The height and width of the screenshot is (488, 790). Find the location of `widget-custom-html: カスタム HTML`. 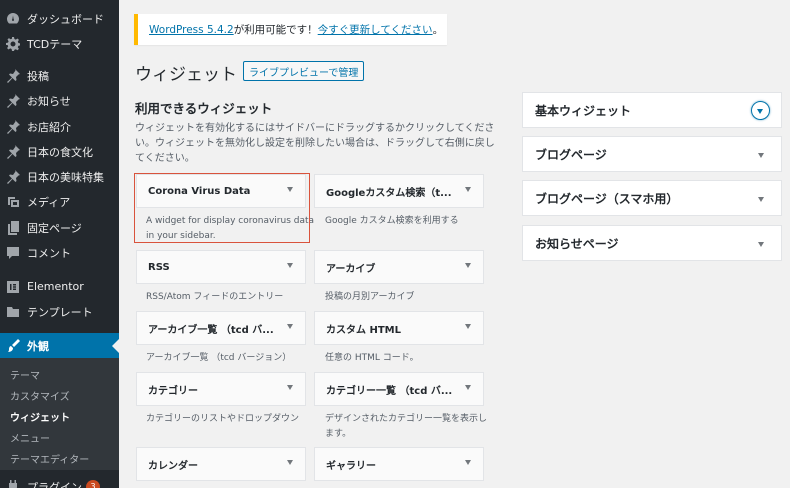

widget-custom-html: カスタム HTML is located at coordinates (399, 328).